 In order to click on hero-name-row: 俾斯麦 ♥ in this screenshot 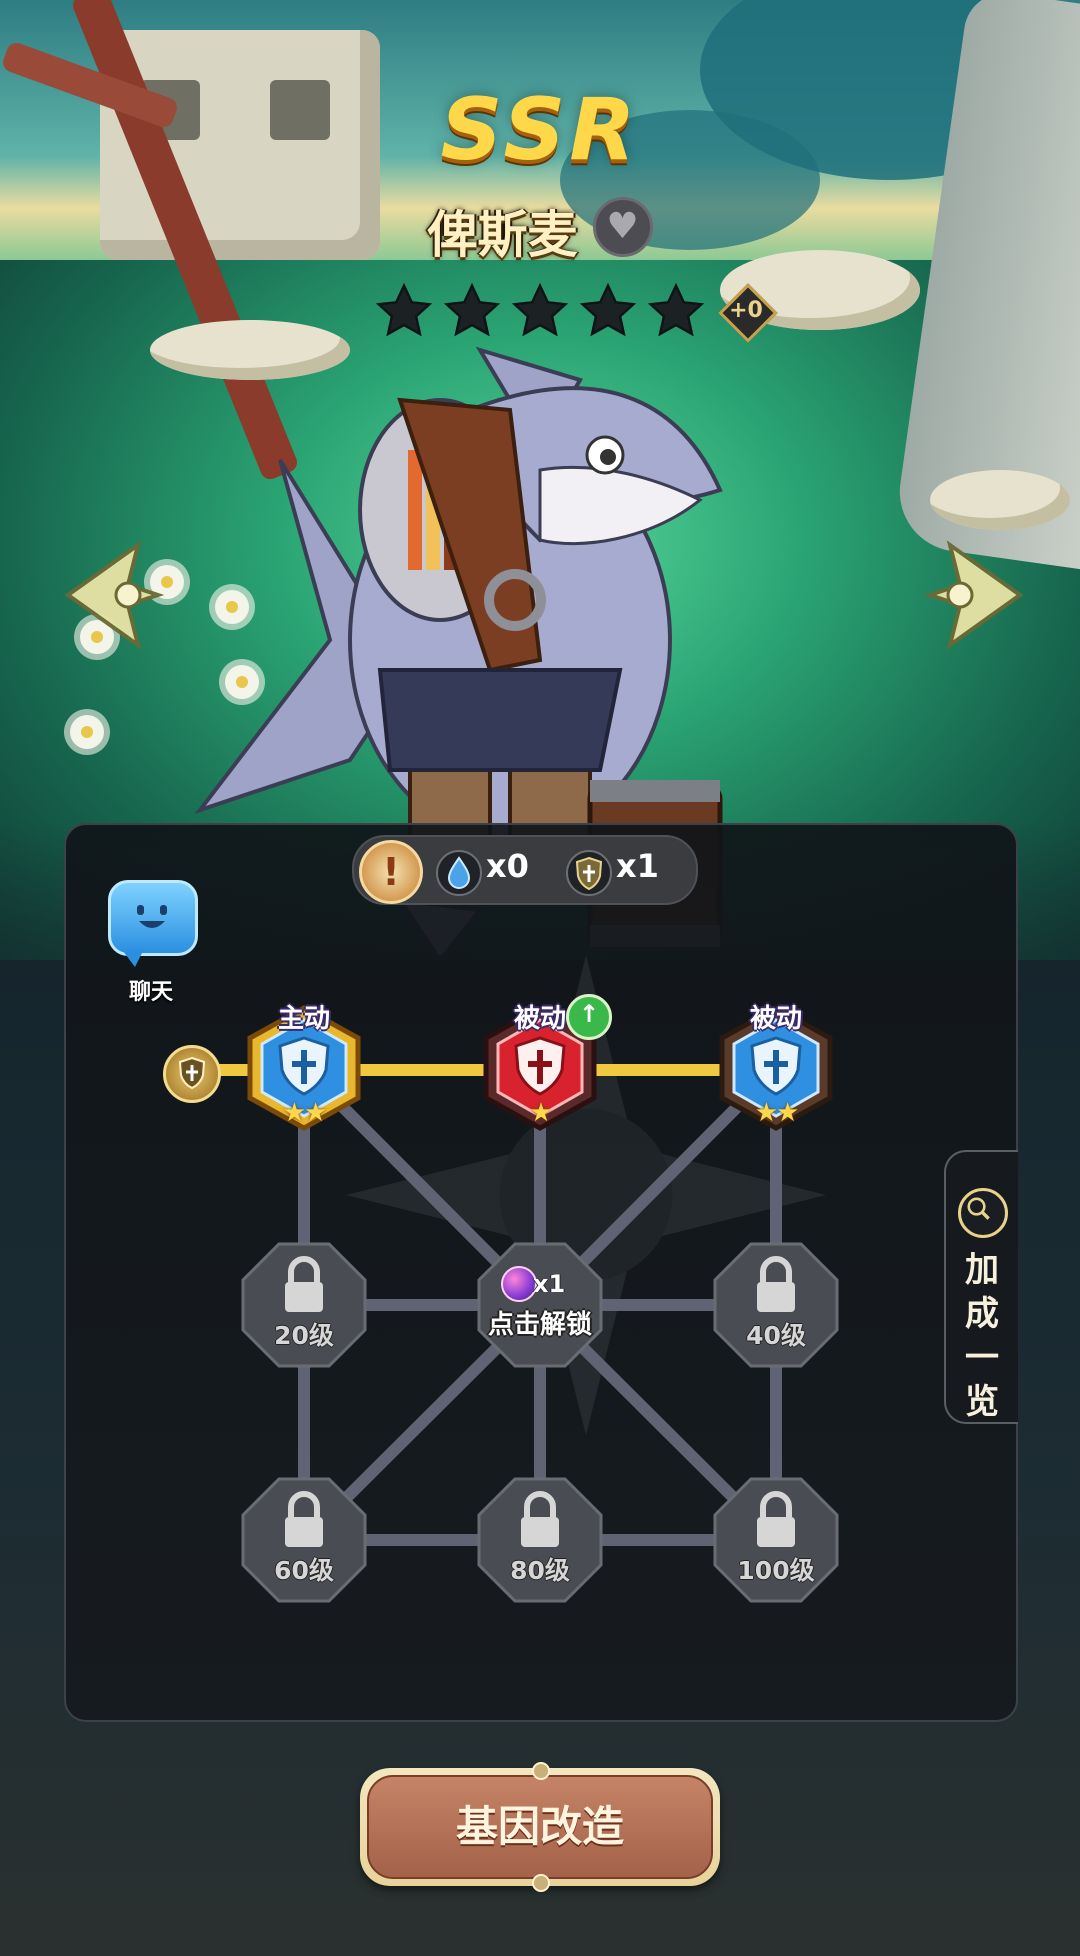, I will do `click(540, 231)`.